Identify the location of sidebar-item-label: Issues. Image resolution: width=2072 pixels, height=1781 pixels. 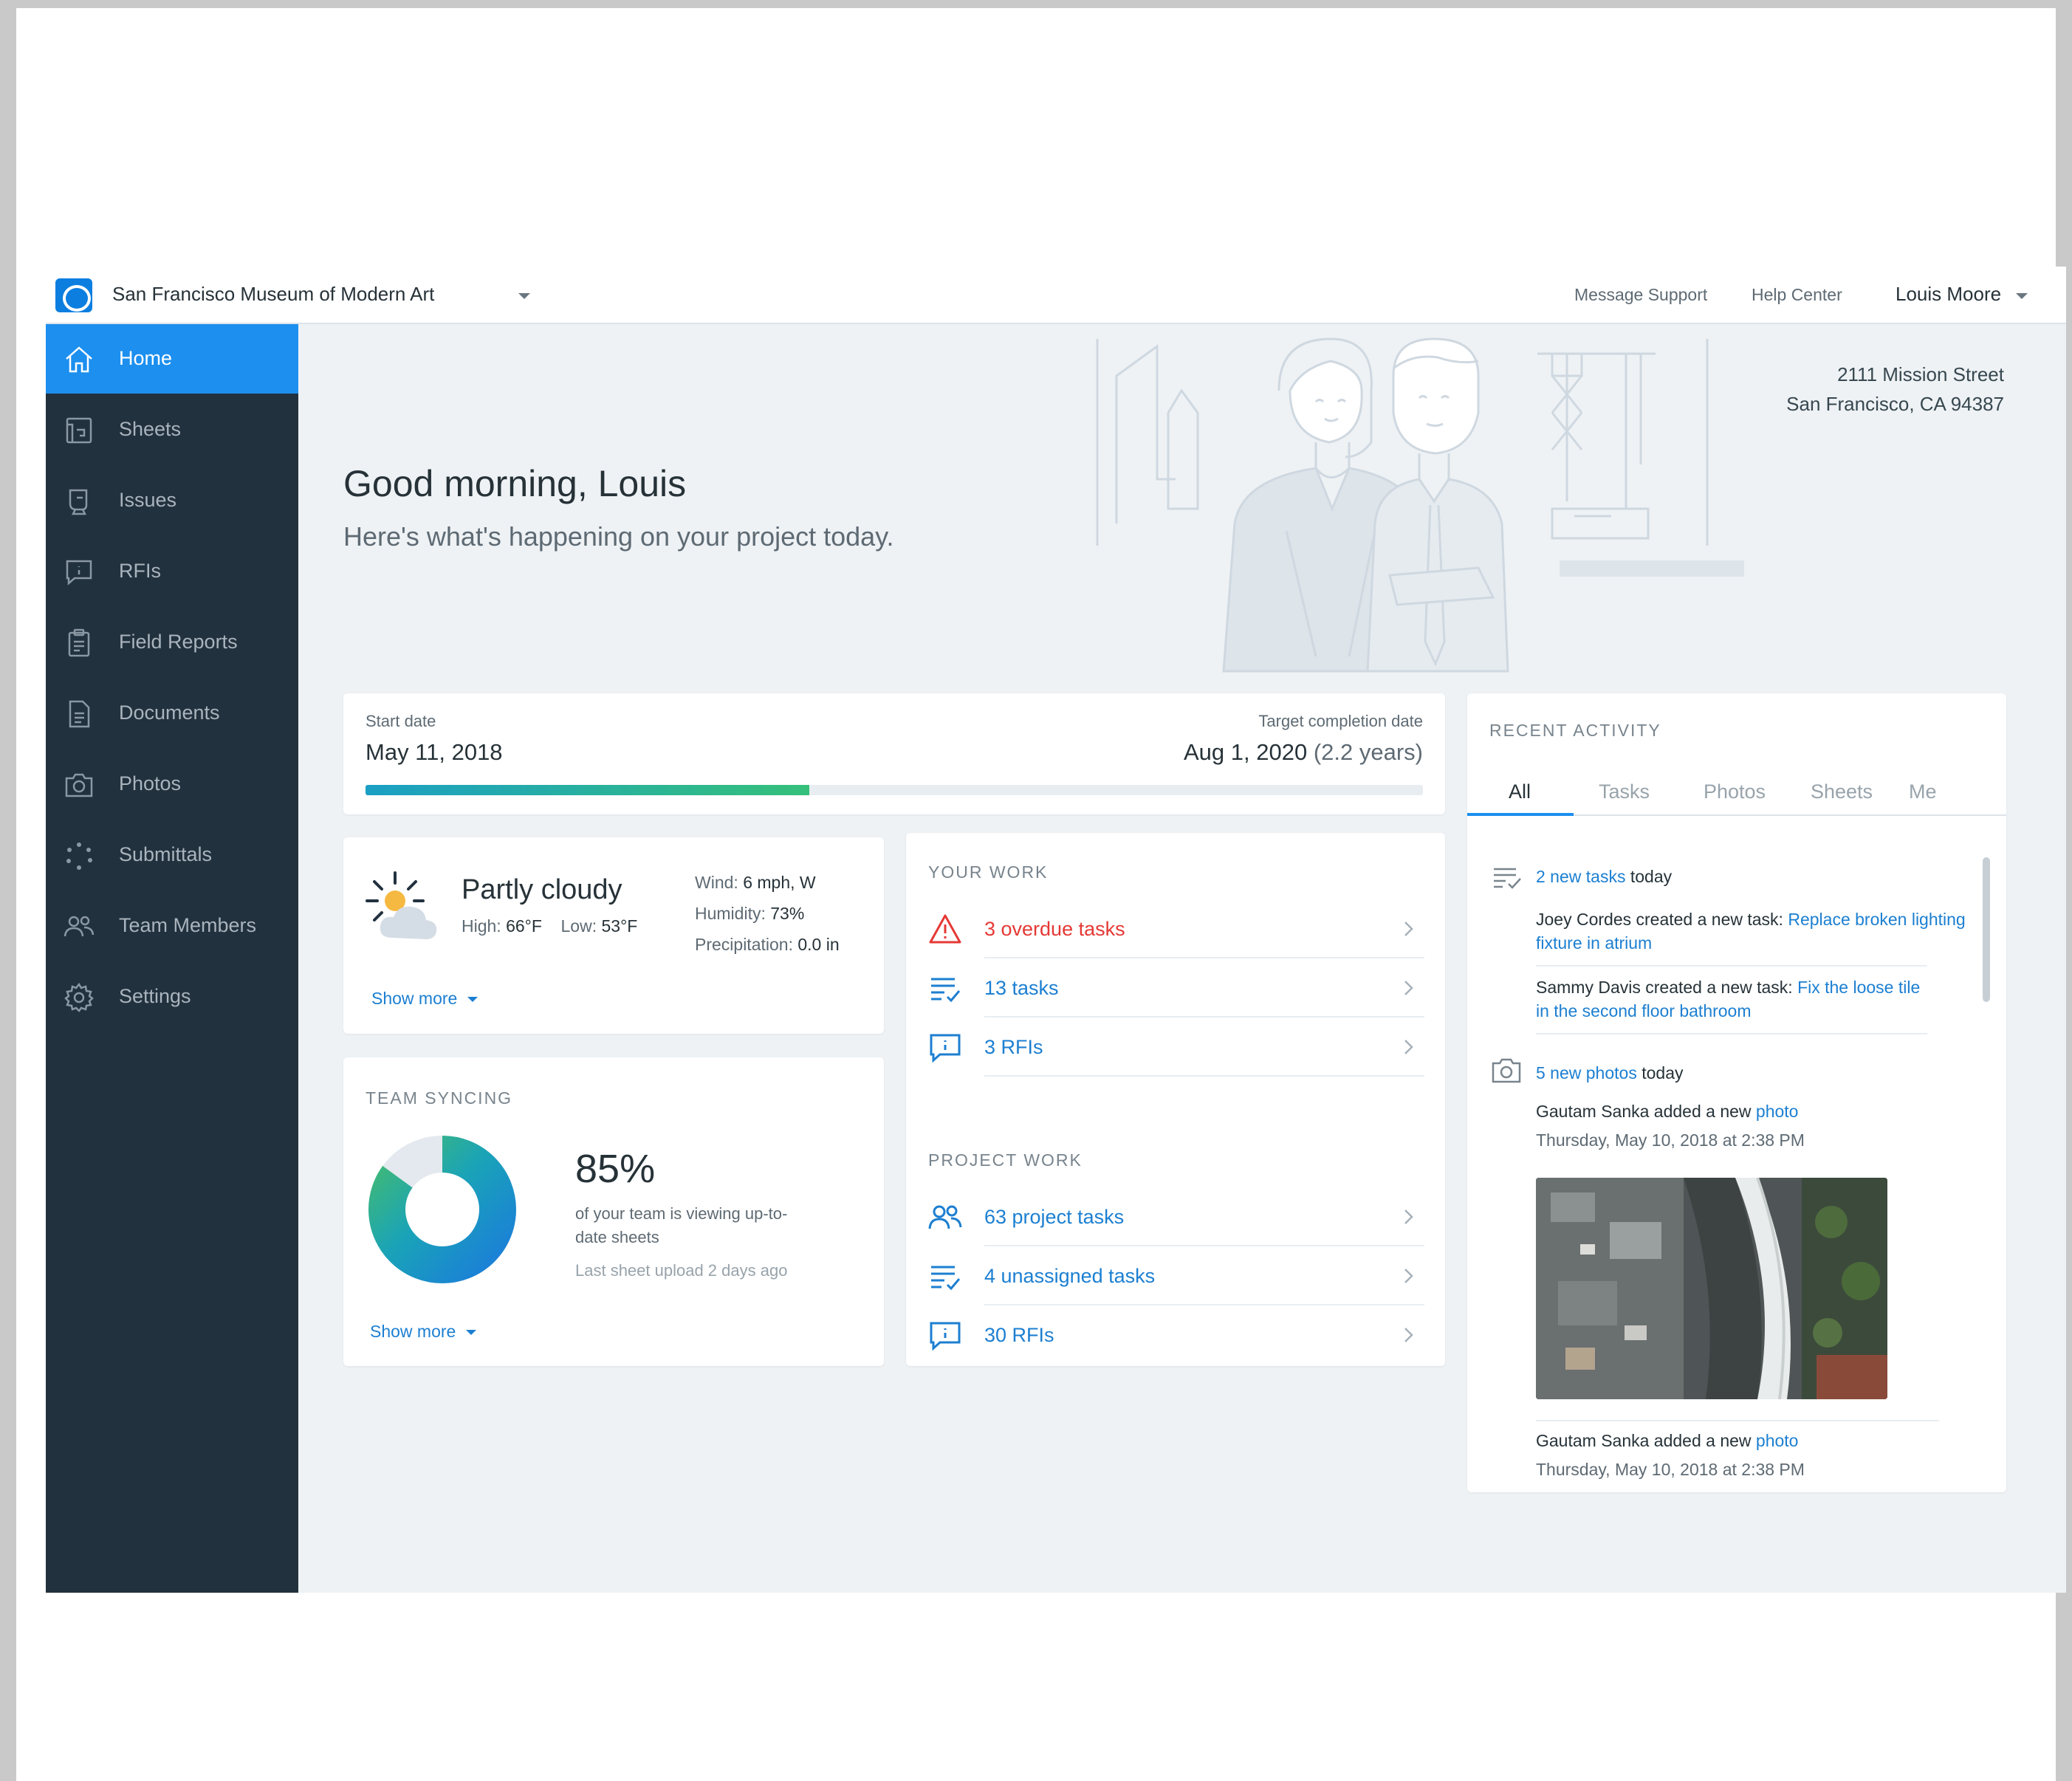
(148, 500).